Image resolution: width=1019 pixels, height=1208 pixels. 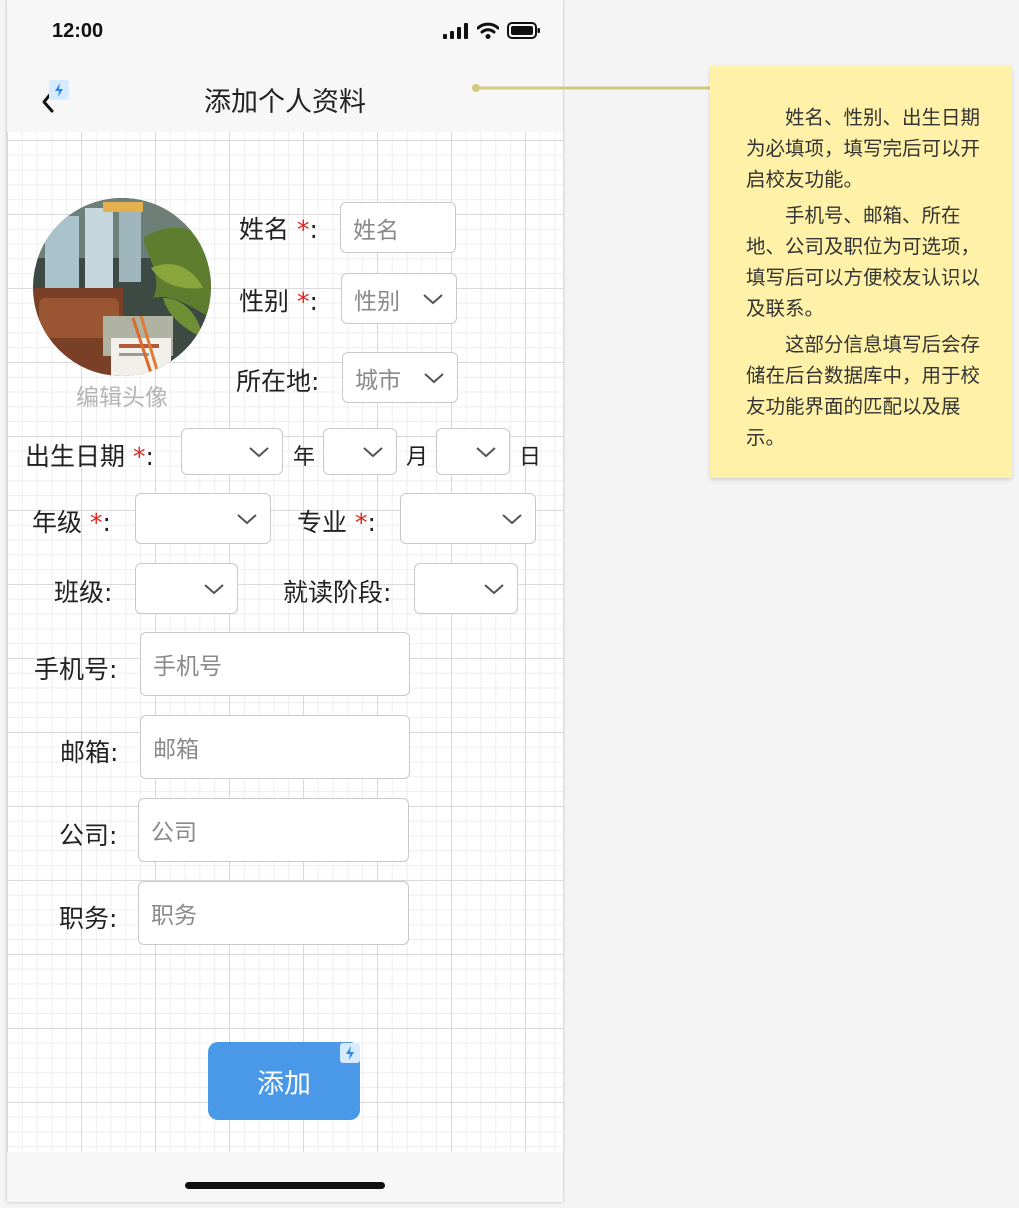 What do you see at coordinates (336, 522) in the screenshot?
I see `major-label: 专业 *:` at bounding box center [336, 522].